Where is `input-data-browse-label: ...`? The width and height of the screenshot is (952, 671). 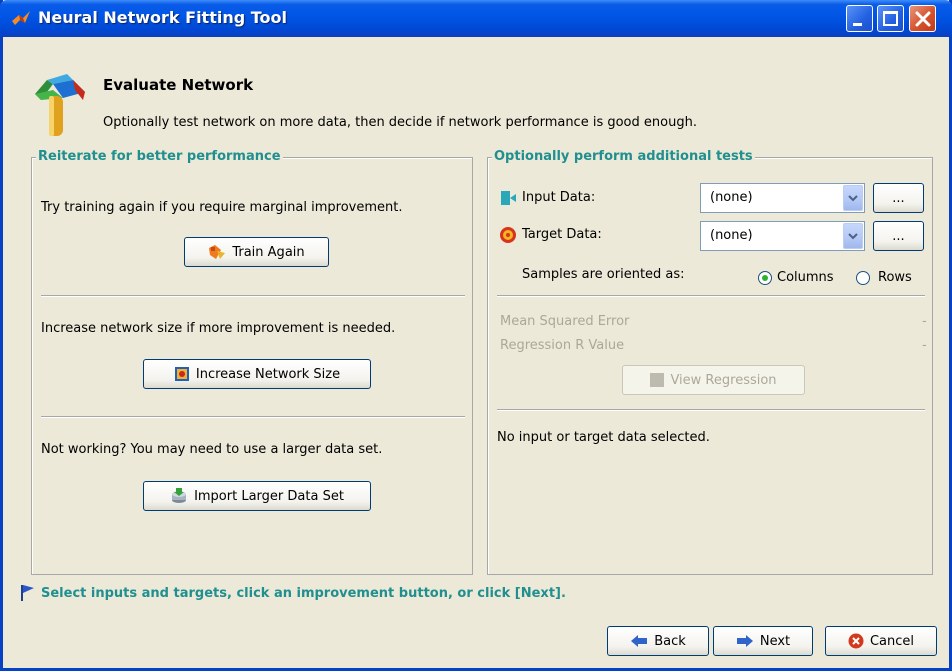
input-data-browse-label: ... is located at coordinates (898, 198).